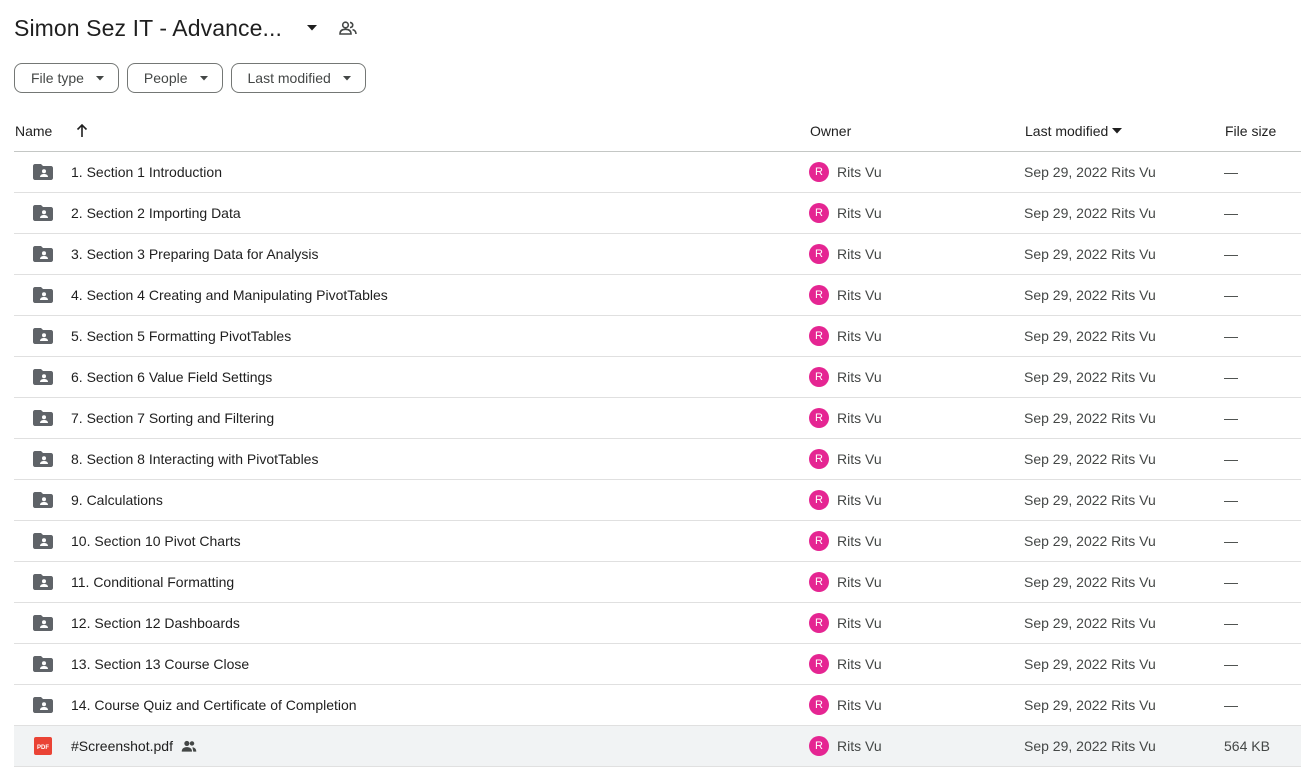  What do you see at coordinates (34, 131) in the screenshot?
I see `name-header-label: Name` at bounding box center [34, 131].